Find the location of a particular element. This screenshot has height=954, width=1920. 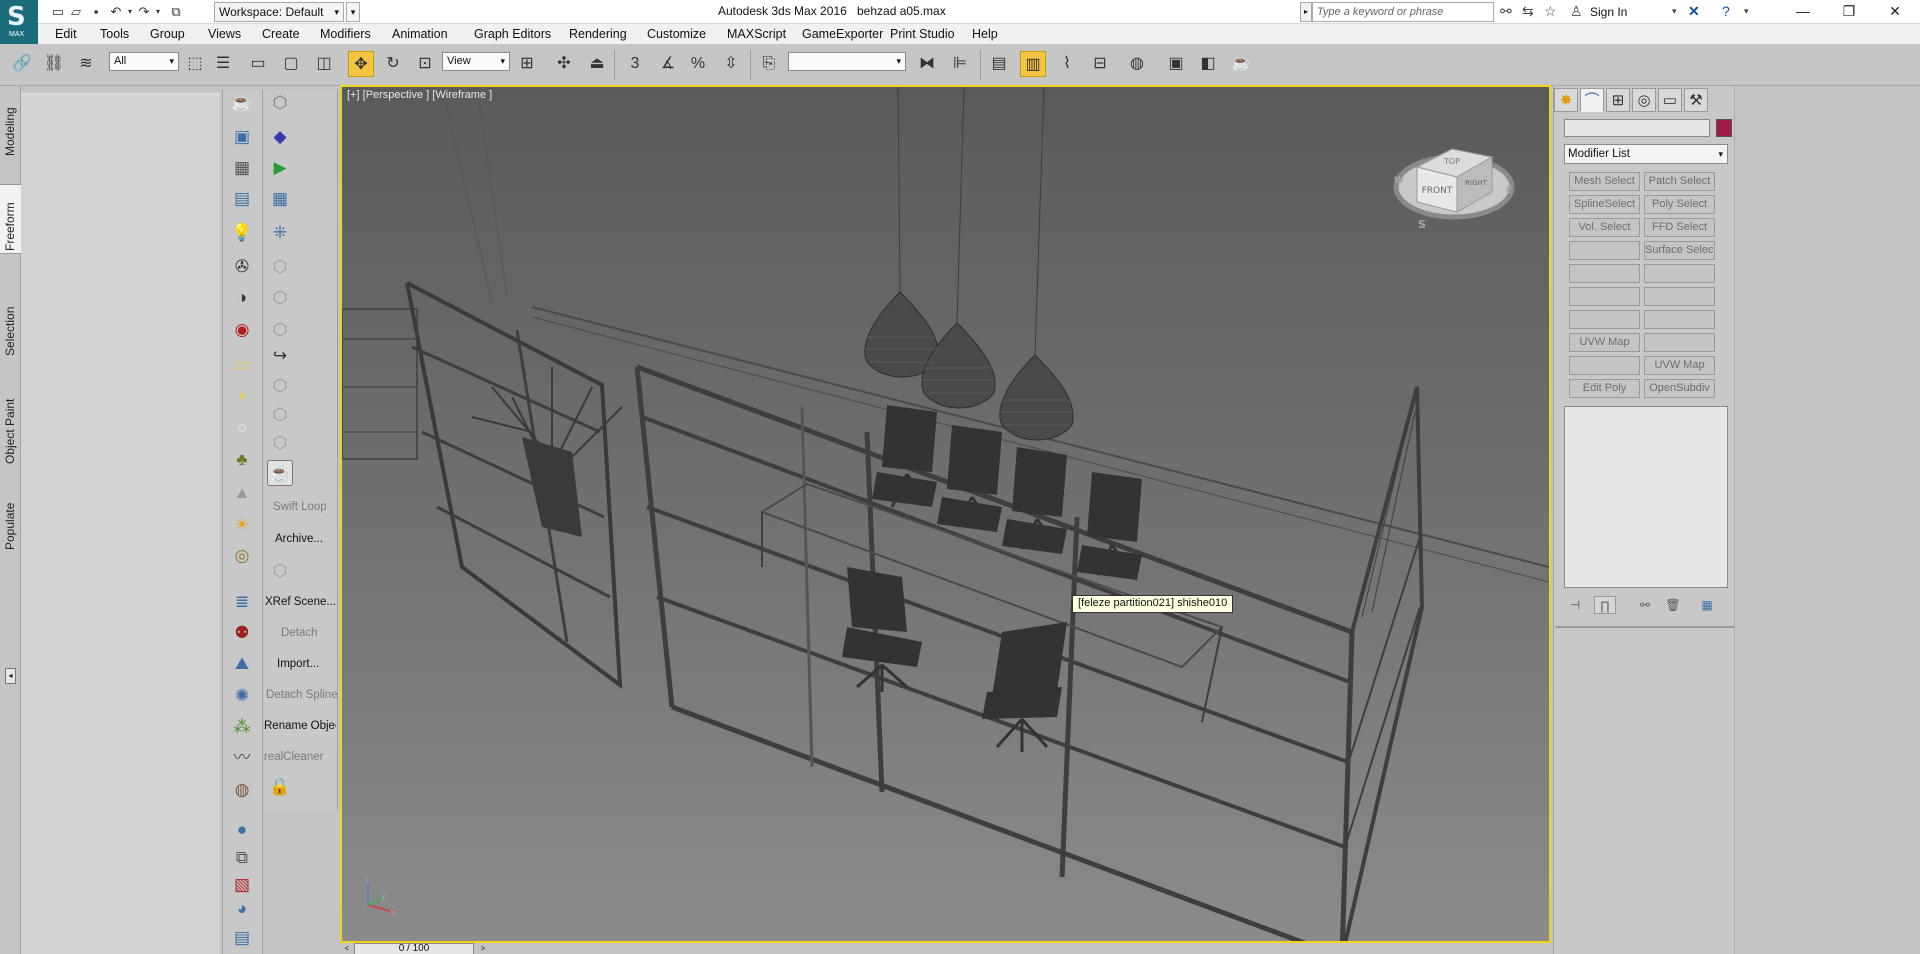

gear-sphere-icon: ✺ is located at coordinates (242, 696).